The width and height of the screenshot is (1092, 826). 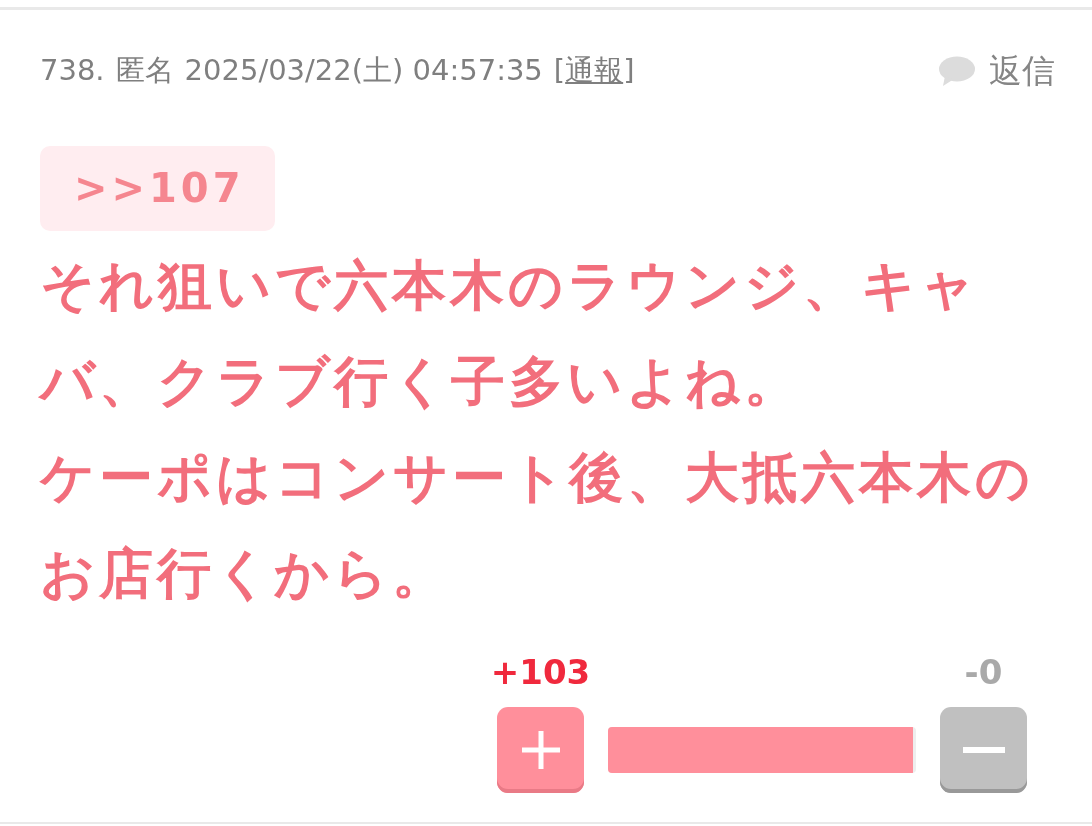 I want to click on post-number: 738., so click(x=72, y=70).